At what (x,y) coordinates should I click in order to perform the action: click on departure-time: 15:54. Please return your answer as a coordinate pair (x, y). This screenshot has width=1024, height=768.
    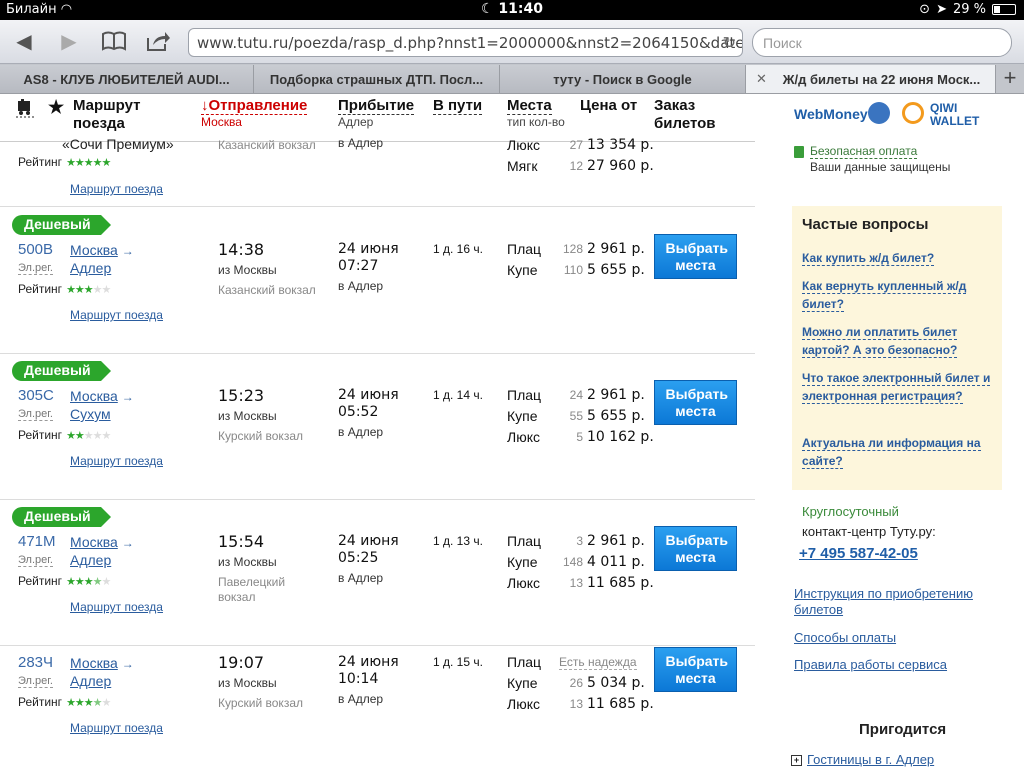
    Looking at the image, I should click on (241, 541).